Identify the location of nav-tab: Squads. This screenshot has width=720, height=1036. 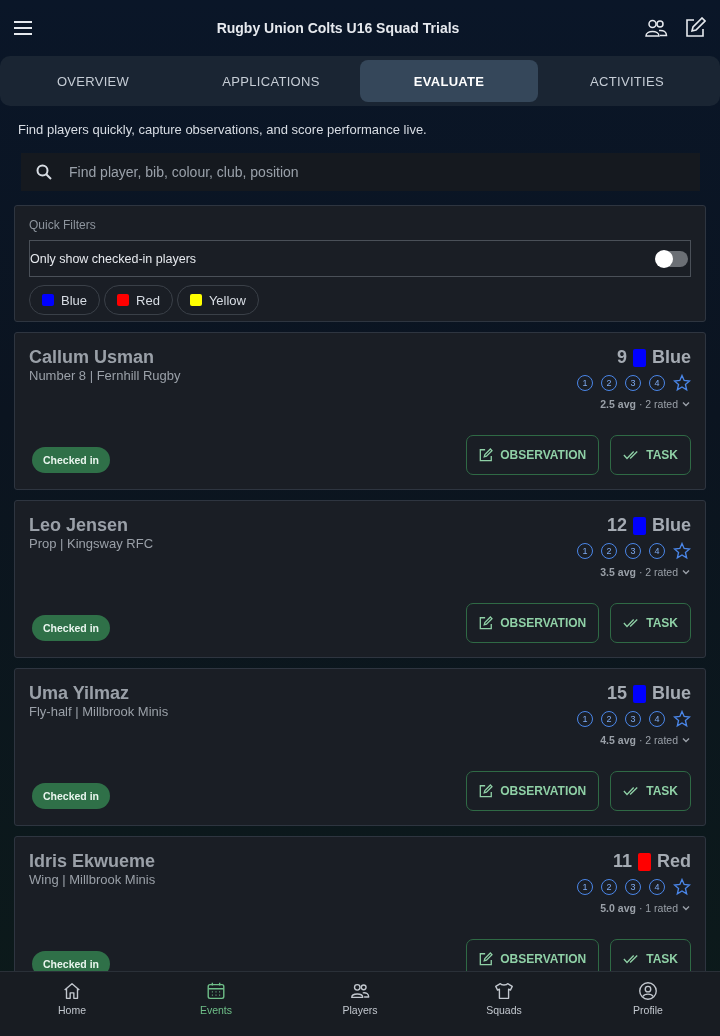
(504, 1004).